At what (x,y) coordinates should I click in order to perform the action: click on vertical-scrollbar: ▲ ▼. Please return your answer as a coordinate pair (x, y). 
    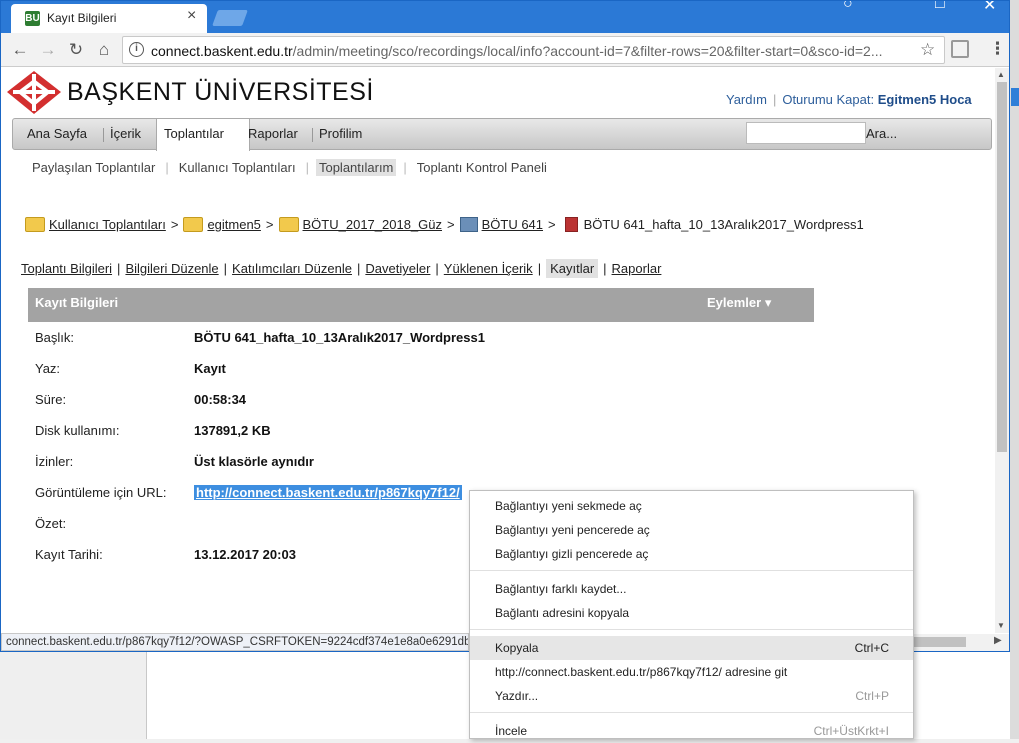
    Looking at the image, I should click on (1002, 350).